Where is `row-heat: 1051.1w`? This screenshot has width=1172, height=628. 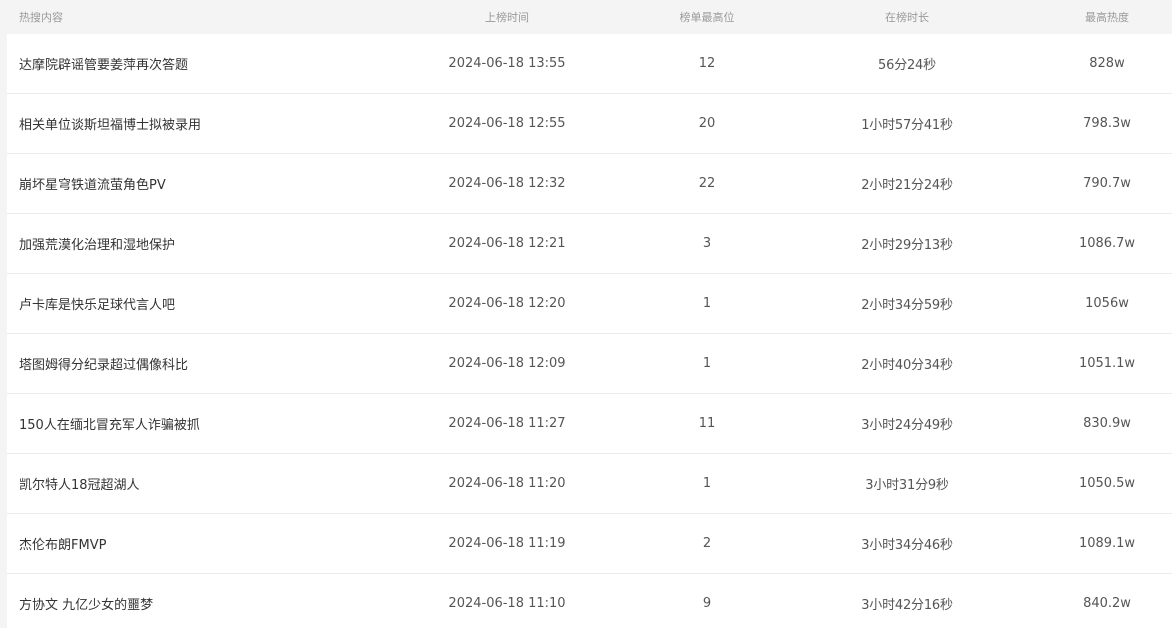
row-heat: 1051.1w is located at coordinates (1107, 363).